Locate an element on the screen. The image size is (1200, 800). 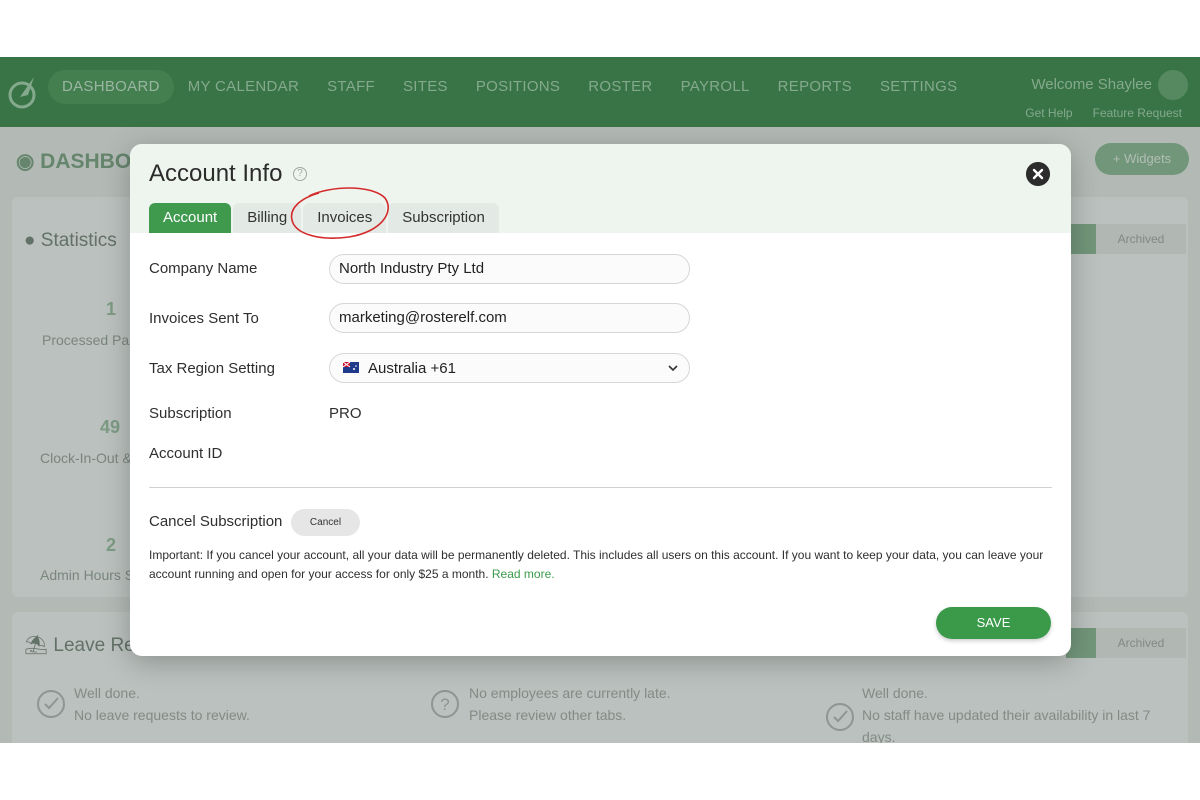
account-id-label: Account ID is located at coordinates (186, 453).